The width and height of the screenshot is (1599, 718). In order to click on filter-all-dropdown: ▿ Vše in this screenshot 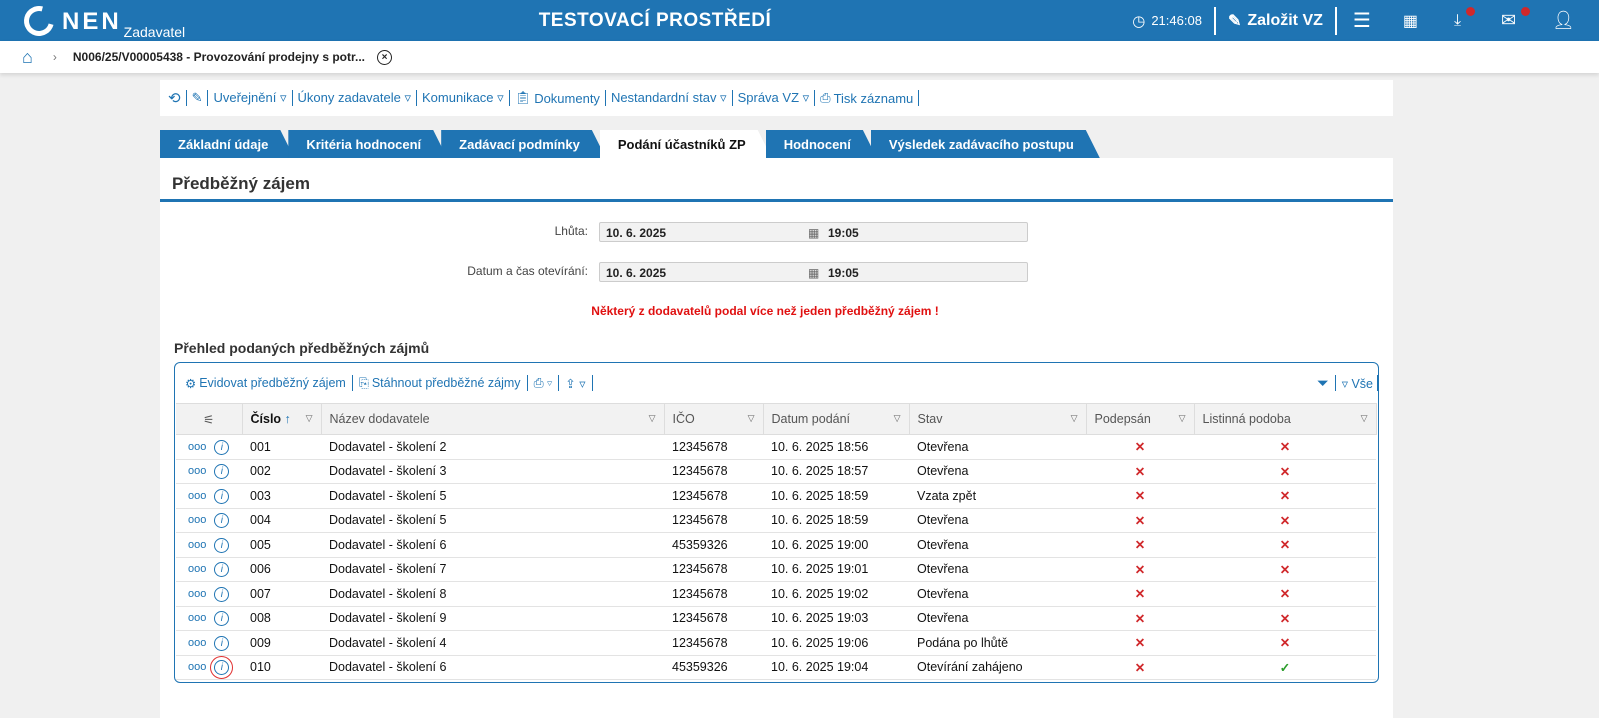, I will do `click(1357, 383)`.